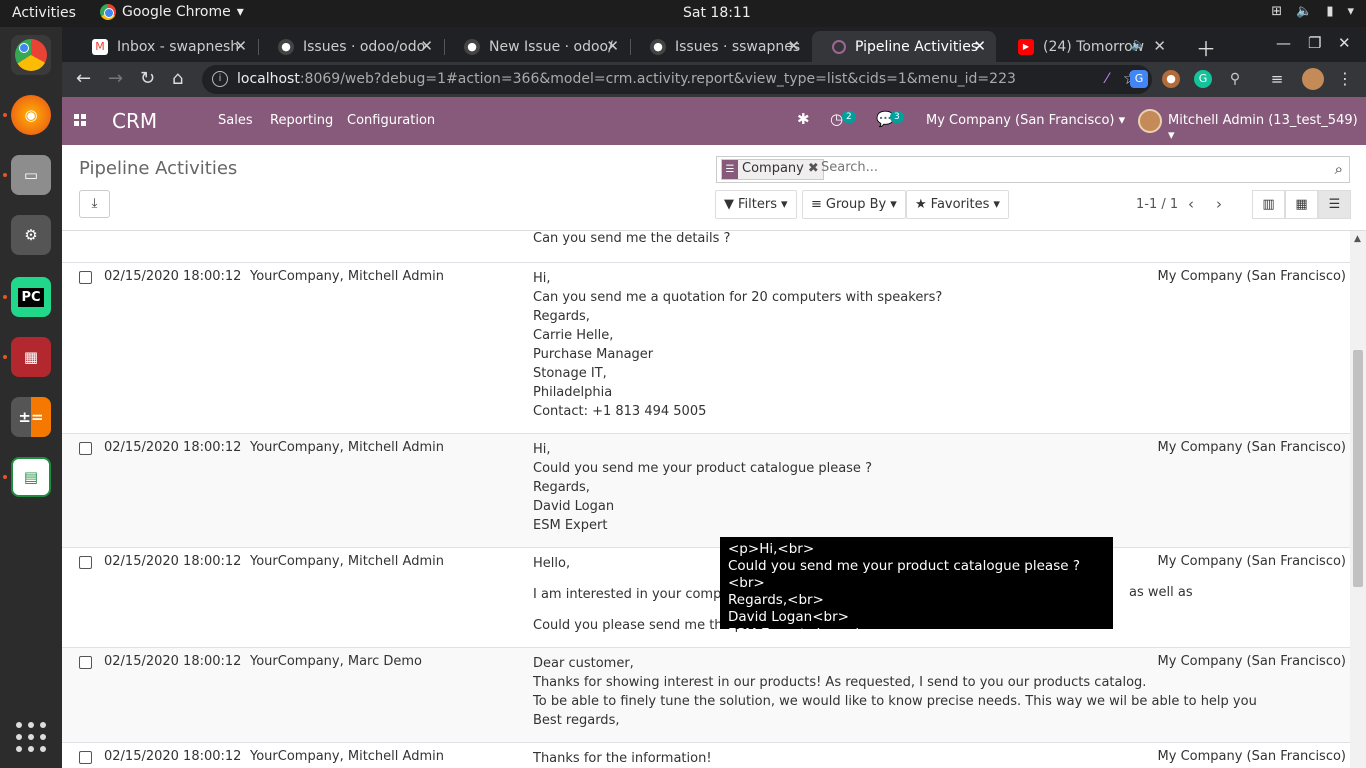  I want to click on media-controls-icon: ≡, so click(1277, 79).